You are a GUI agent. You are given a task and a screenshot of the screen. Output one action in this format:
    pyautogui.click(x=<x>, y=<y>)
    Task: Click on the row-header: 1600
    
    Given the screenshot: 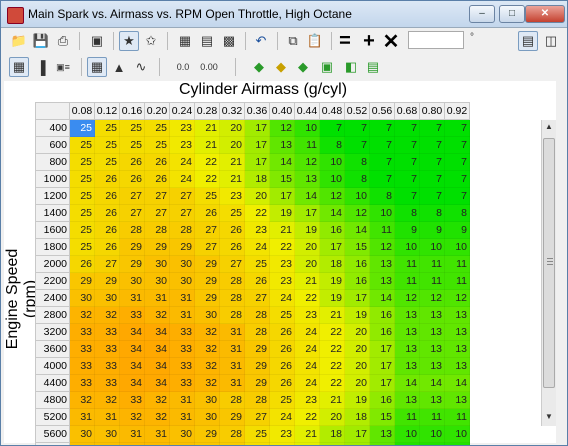 What is the action you would take?
    pyautogui.click(x=52, y=230)
    